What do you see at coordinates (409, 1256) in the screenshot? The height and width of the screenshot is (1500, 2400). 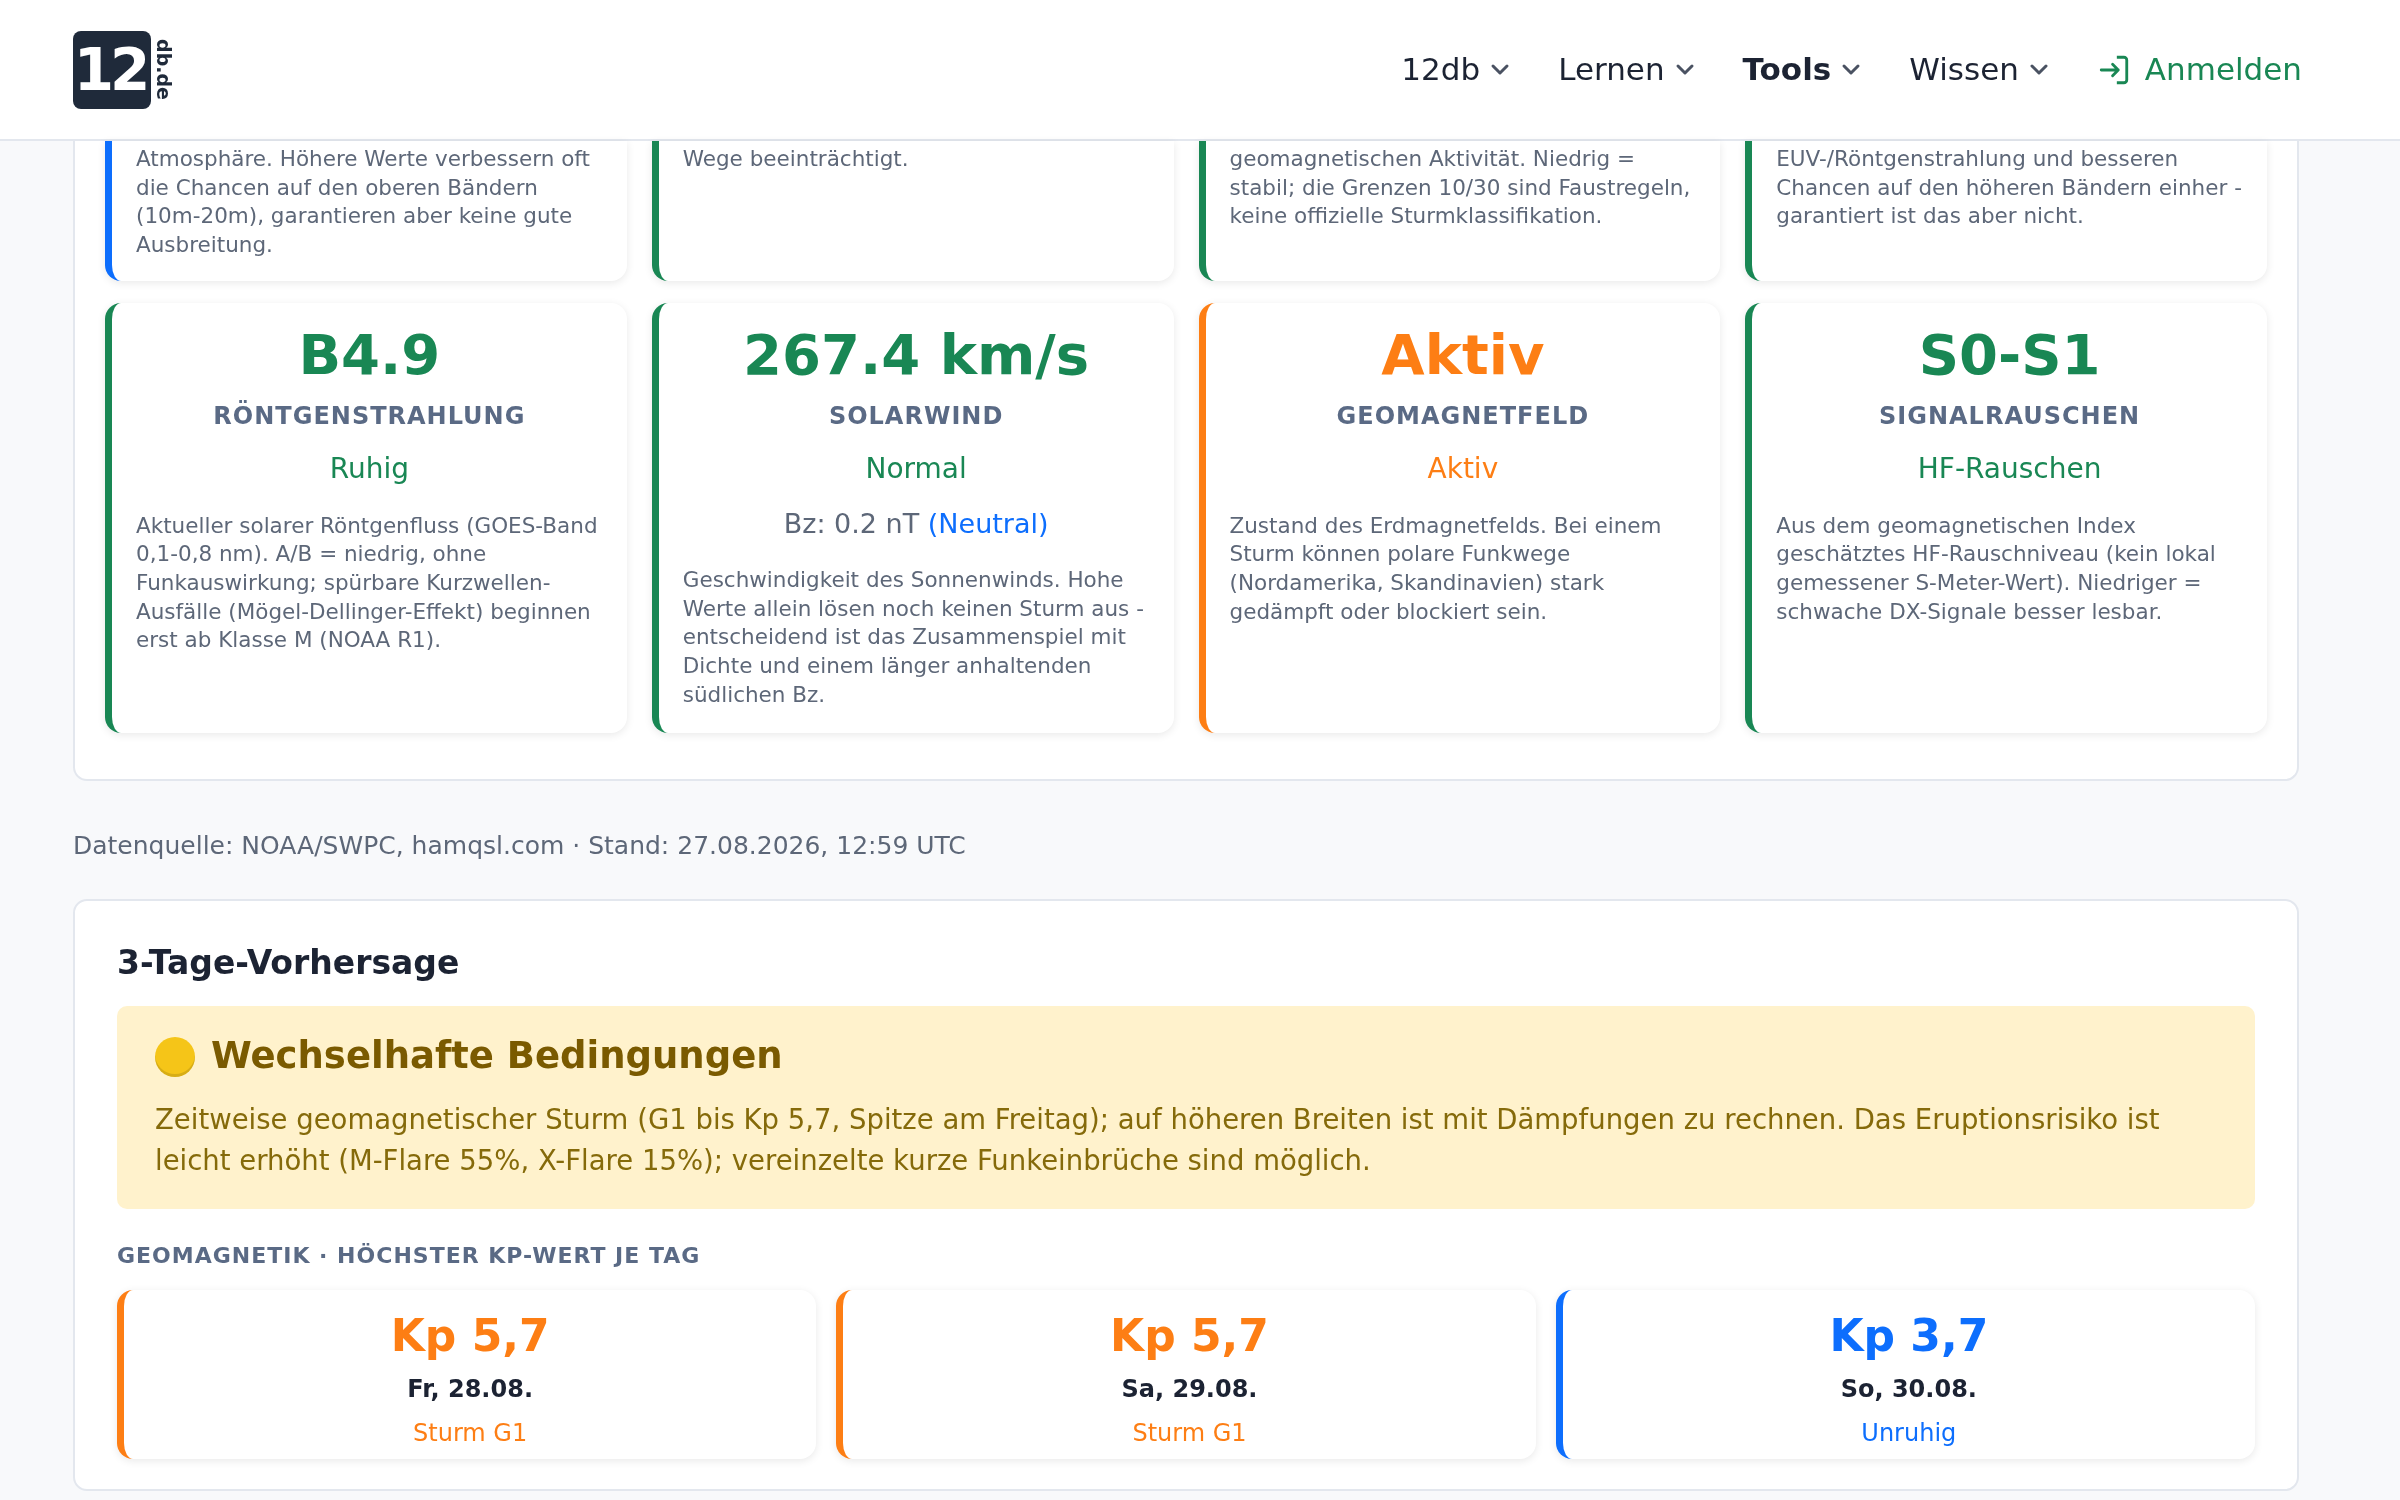 I see `section-label: GEOMAGNETIK · HÖCHSTER KP-WERT JE TAG` at bounding box center [409, 1256].